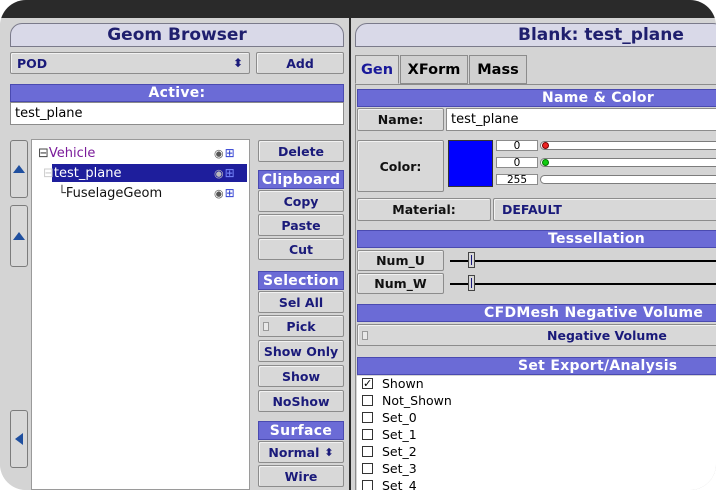  Describe the element at coordinates (301, 249) in the screenshot. I see `cut-button: Cut` at that location.